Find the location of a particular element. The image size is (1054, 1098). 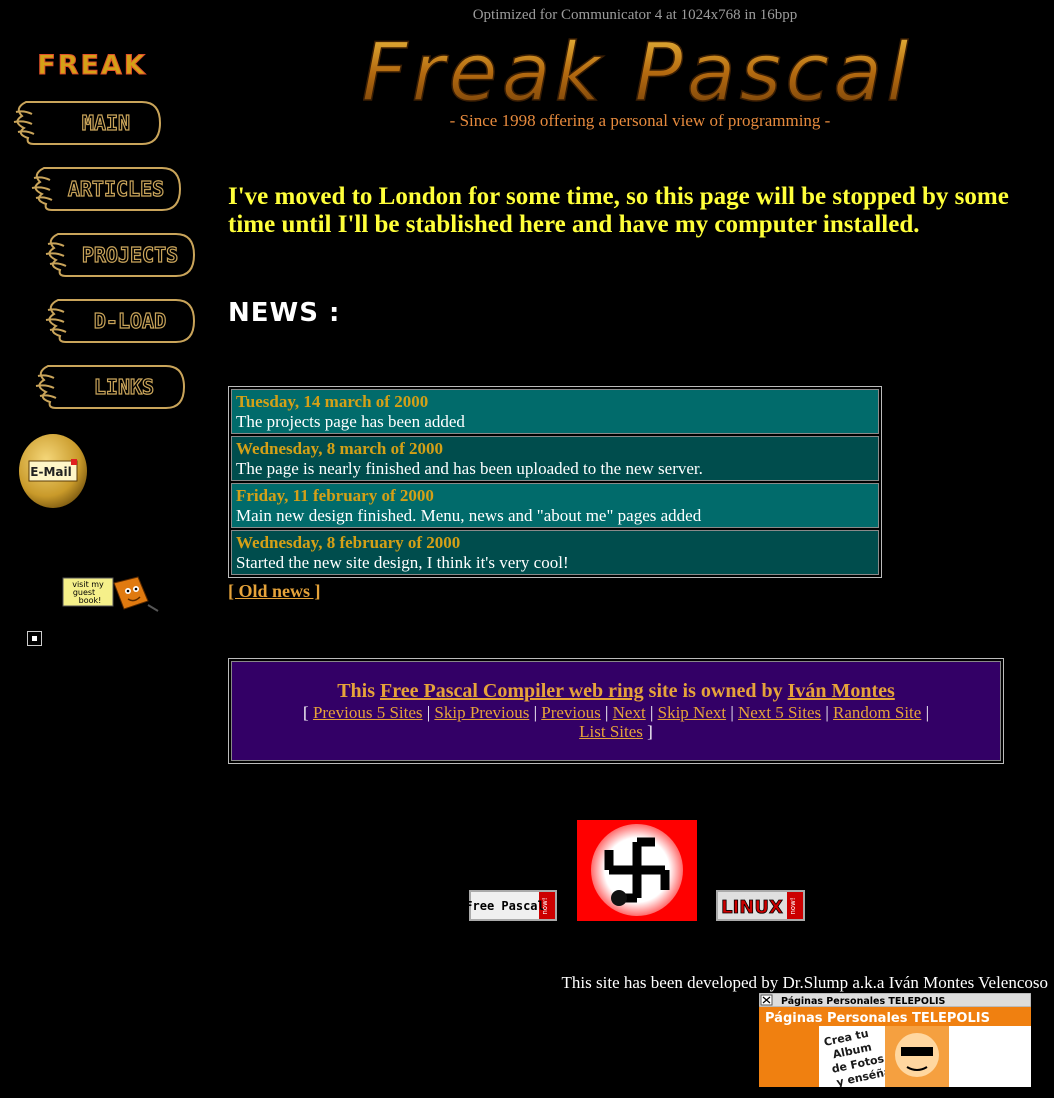

nav-dload-button: D-LOAD is located at coordinates (120, 321).